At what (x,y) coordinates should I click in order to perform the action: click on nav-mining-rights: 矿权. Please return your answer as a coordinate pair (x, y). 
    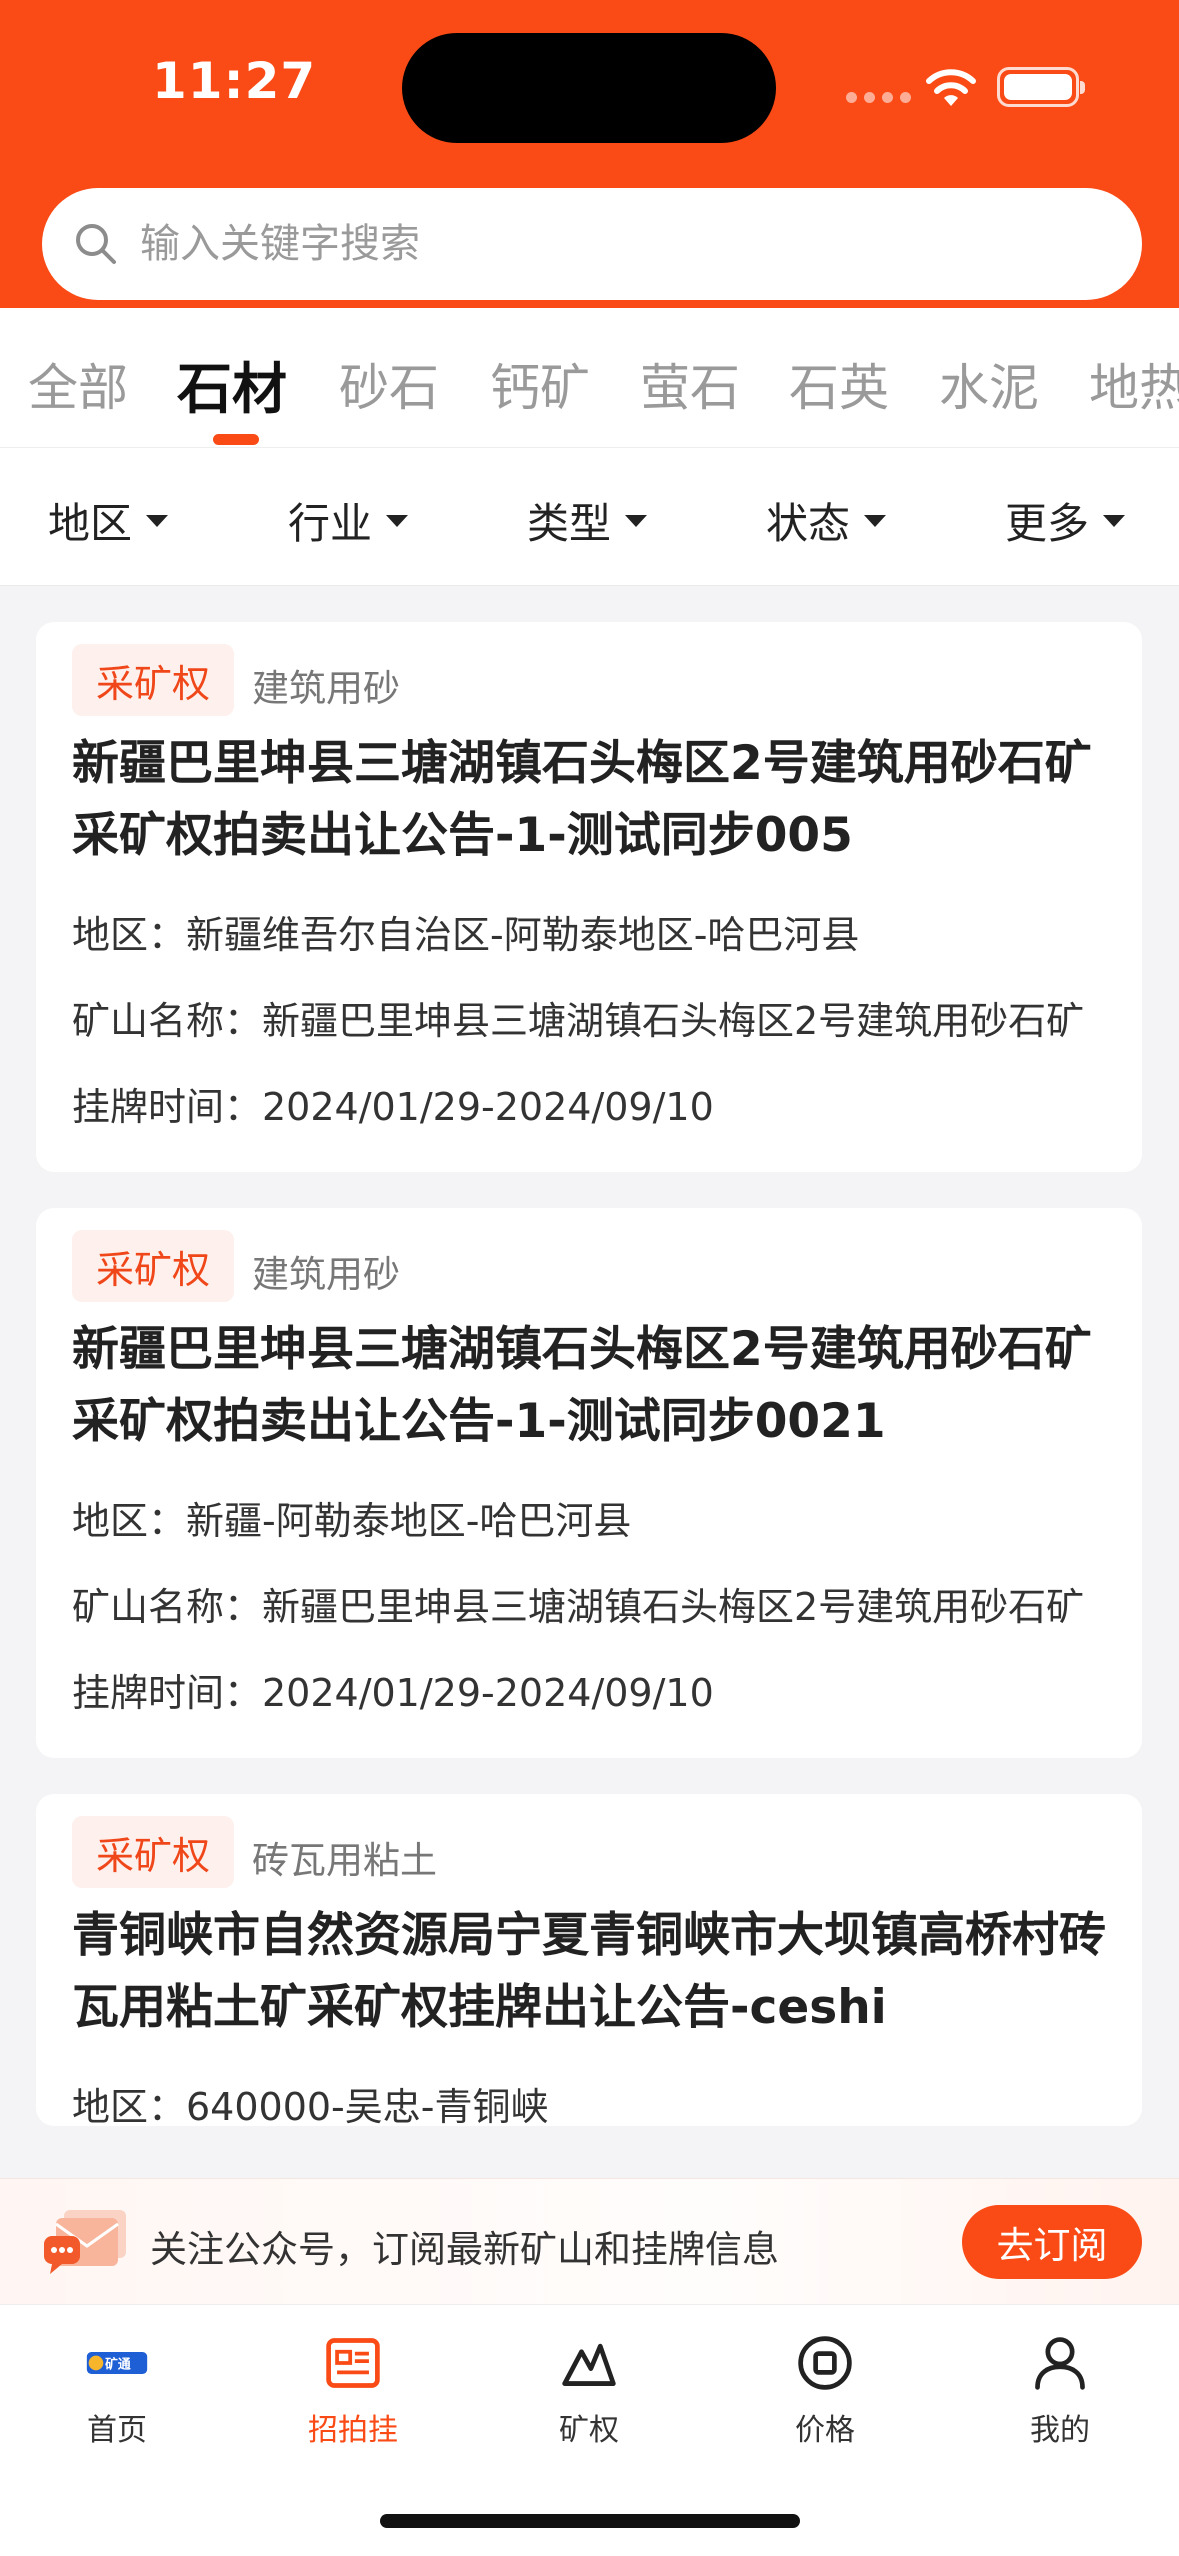
    Looking at the image, I should click on (589, 2390).